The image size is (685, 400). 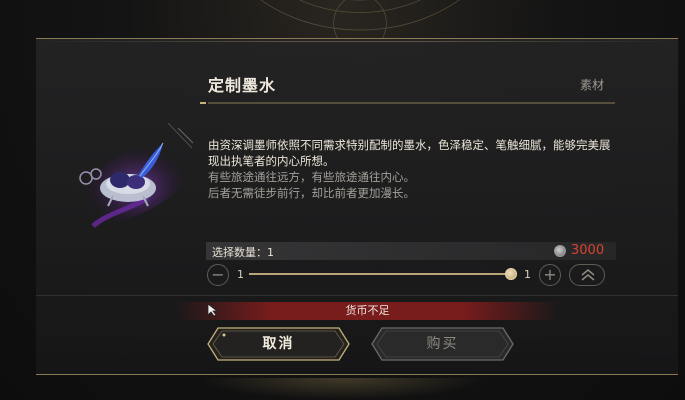 What do you see at coordinates (591, 85) in the screenshot?
I see `item-category: 素材` at bounding box center [591, 85].